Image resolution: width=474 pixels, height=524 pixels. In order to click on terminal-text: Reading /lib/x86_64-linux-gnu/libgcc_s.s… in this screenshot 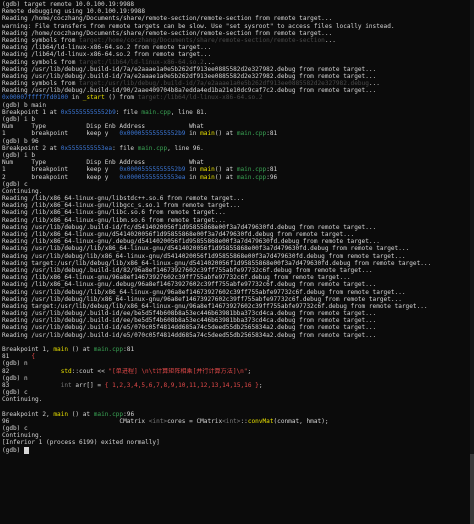, I will do `click(121, 206)`.